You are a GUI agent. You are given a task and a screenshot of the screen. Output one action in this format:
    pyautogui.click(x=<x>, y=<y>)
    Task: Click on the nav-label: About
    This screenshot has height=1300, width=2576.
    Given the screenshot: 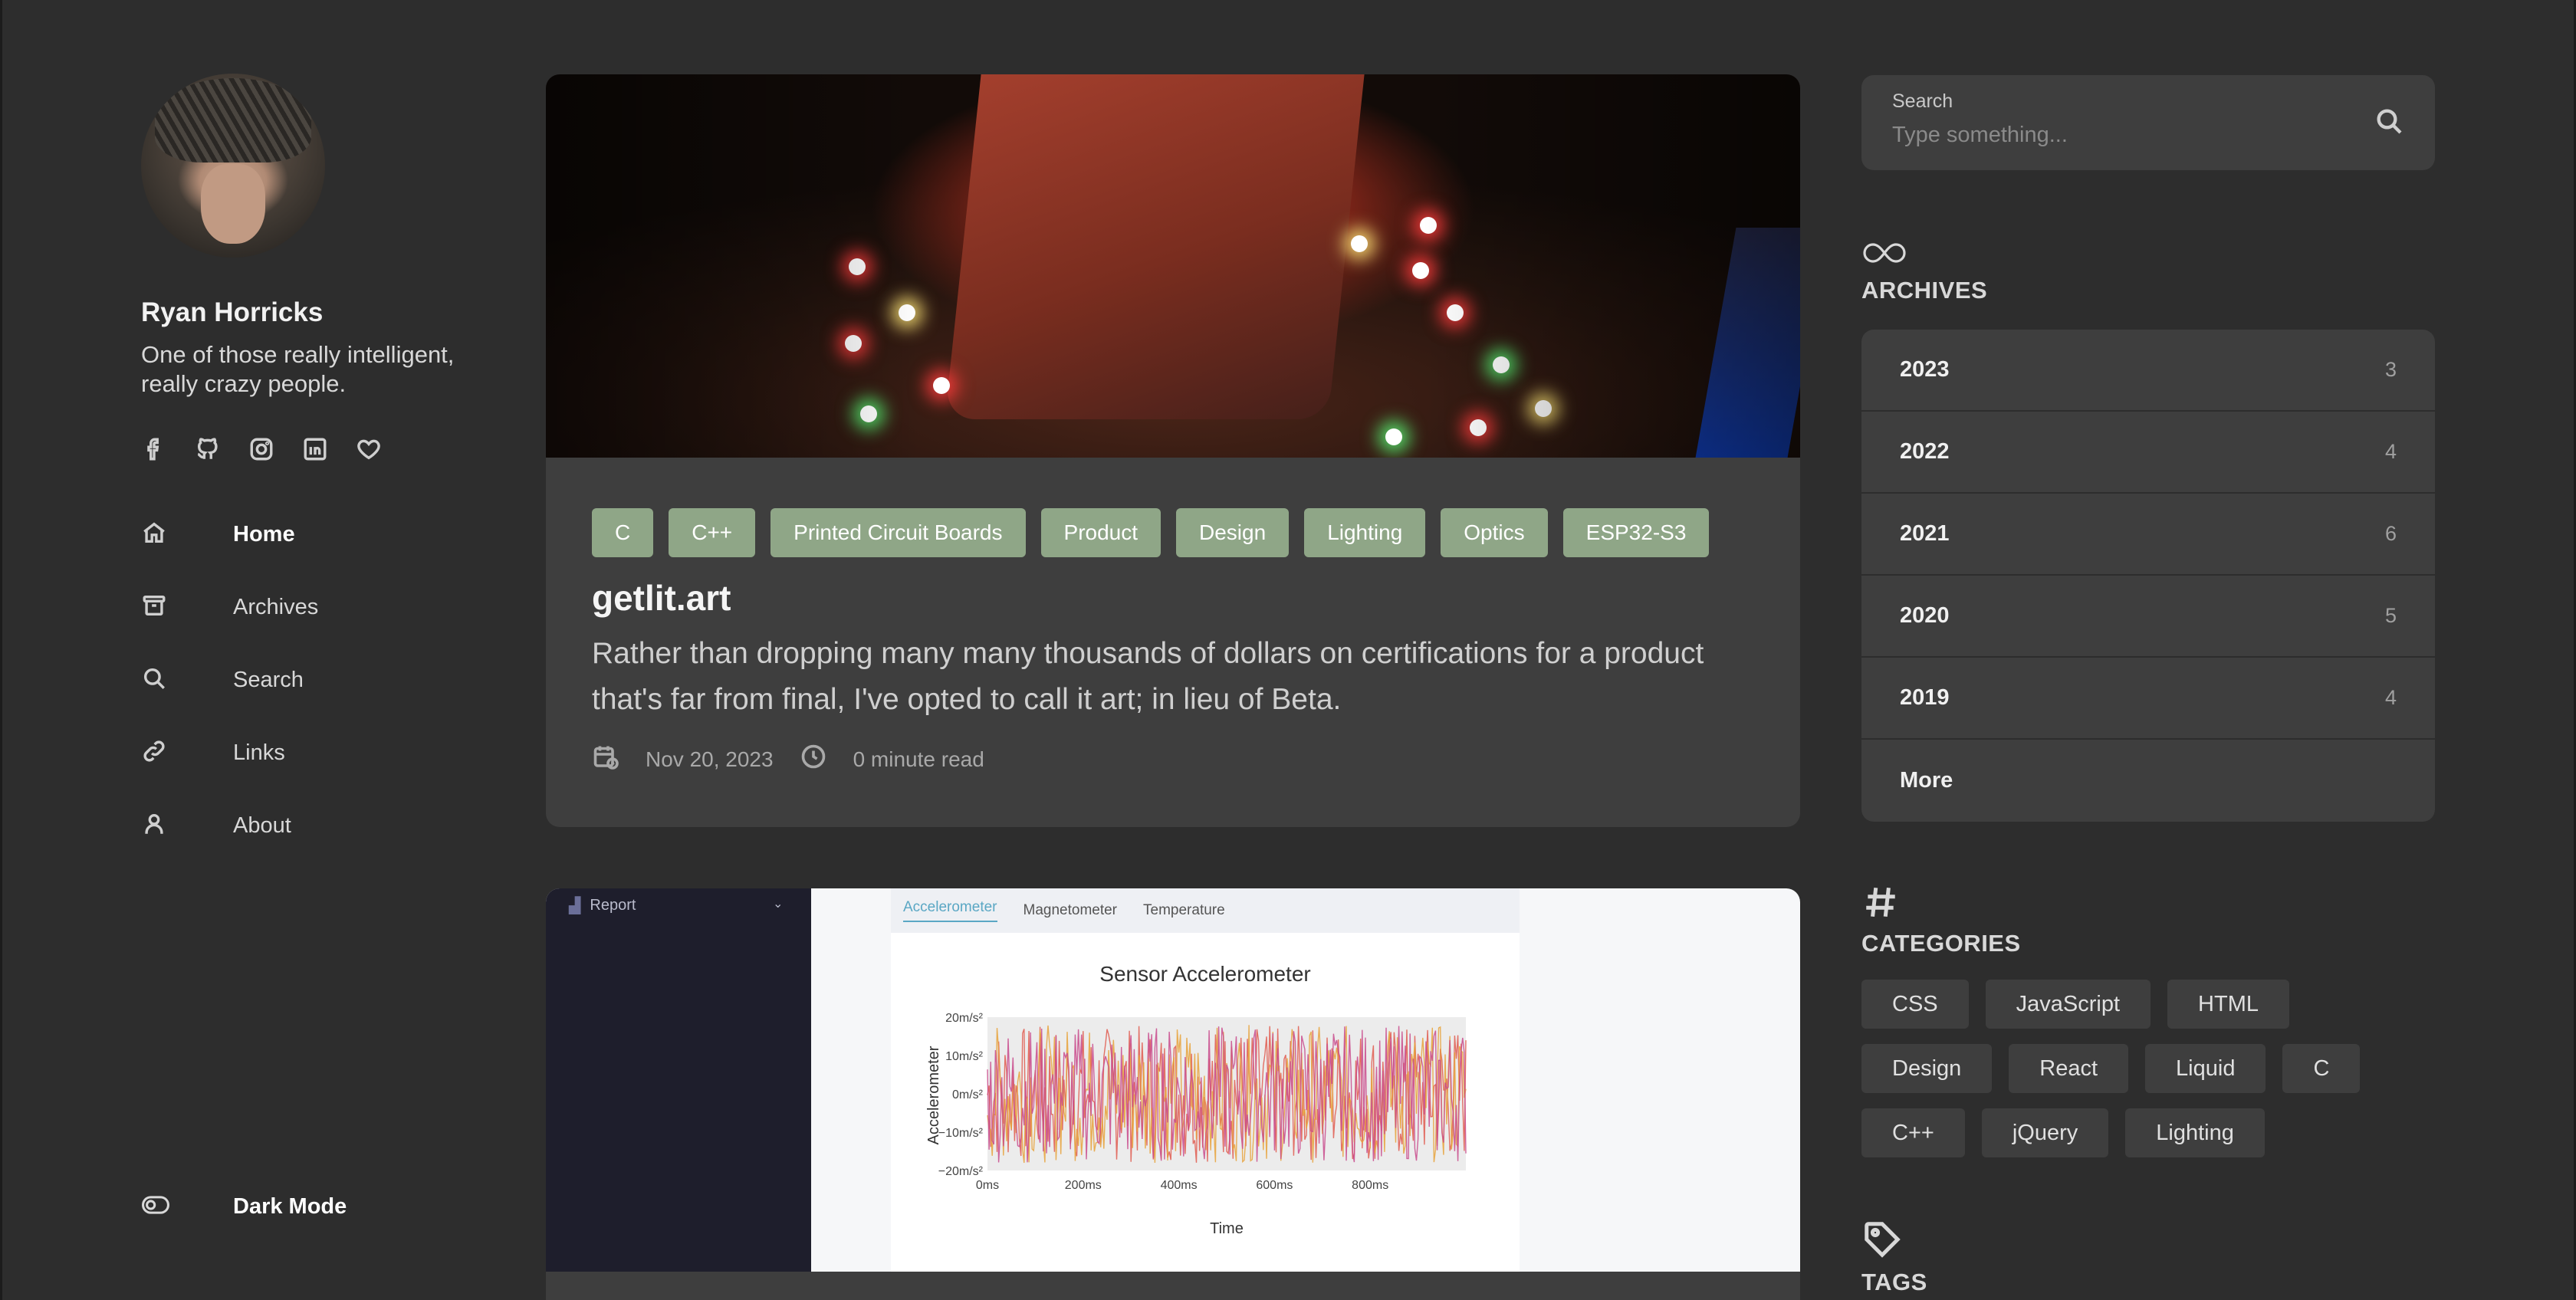 What is the action you would take?
    pyautogui.click(x=262, y=825)
    